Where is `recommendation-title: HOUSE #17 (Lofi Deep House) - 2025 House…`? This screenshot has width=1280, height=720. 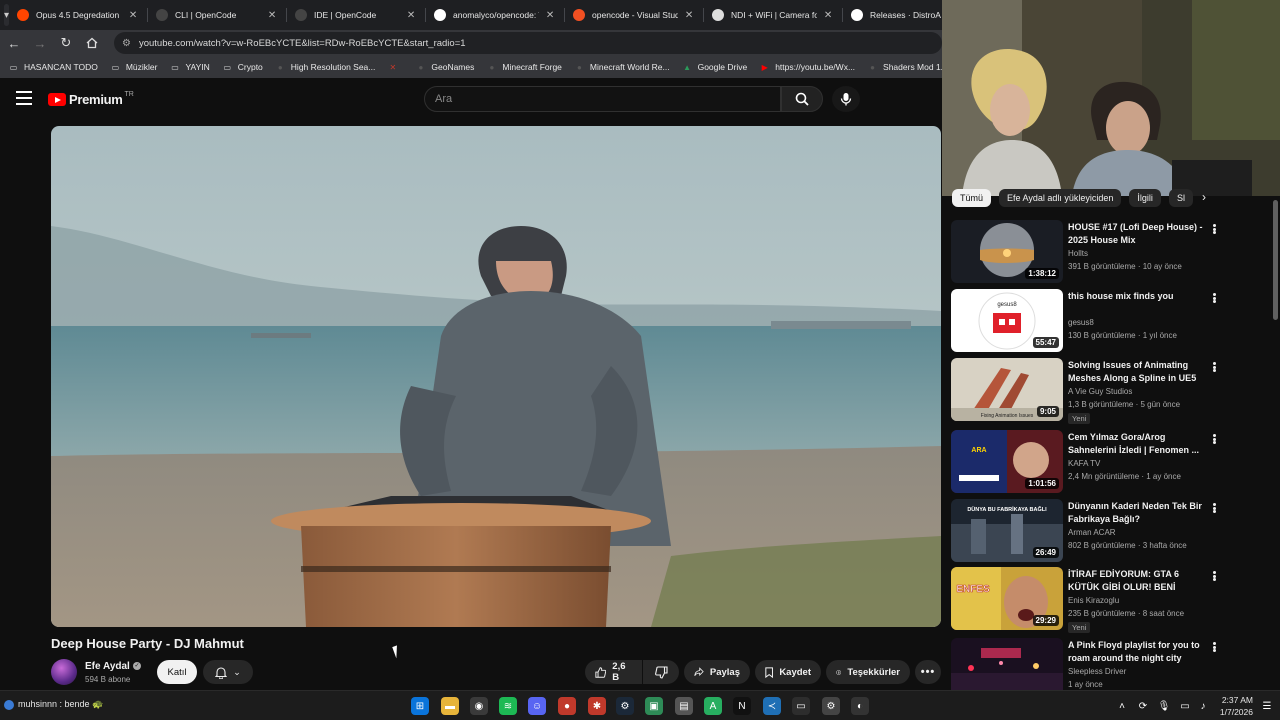
recommendation-title: HOUSE #17 (Lofi Deep House) - 2025 House… is located at coordinates (1137, 233).